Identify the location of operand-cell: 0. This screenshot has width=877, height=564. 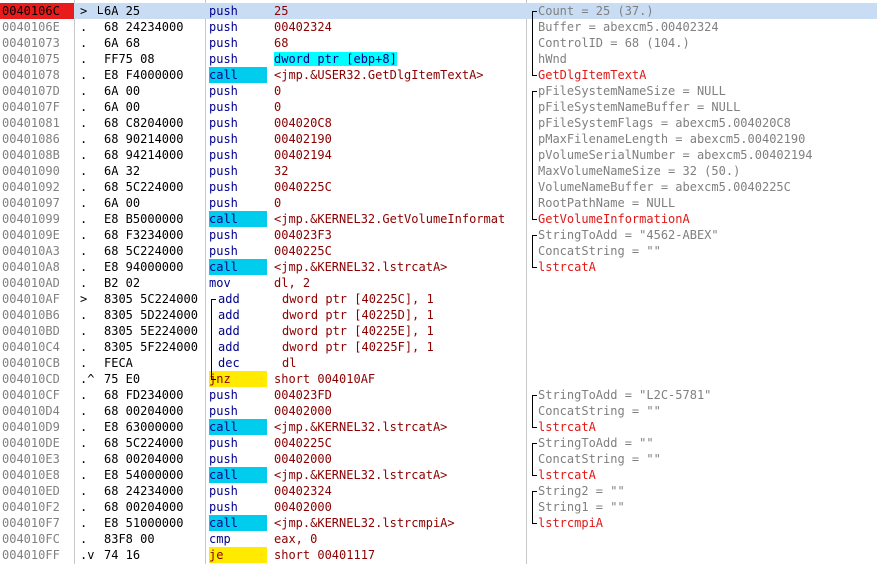
(278, 107).